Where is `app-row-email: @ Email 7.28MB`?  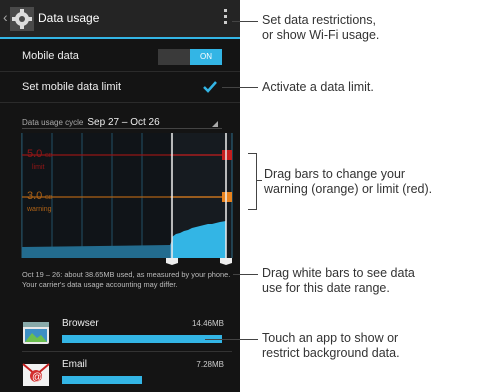 app-row-email: @ Email 7.28MB is located at coordinates (120, 373).